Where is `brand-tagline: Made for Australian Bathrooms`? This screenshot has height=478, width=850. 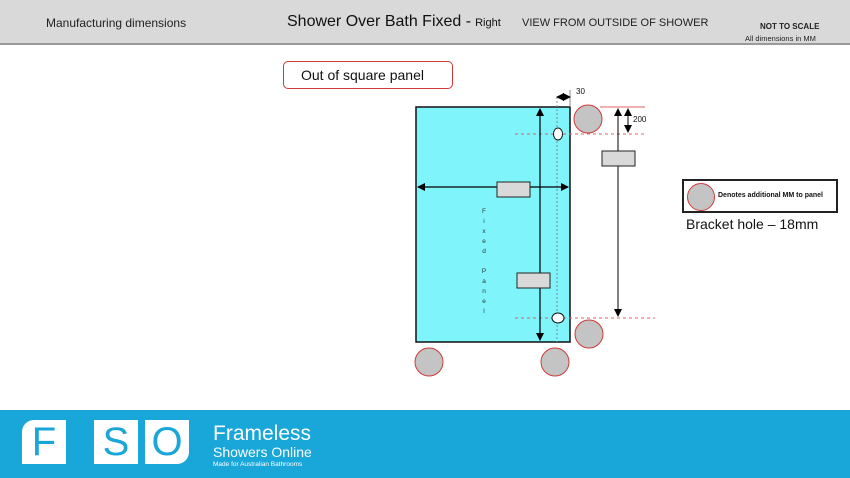
brand-tagline: Made for Australian Bathrooms is located at coordinates (258, 464).